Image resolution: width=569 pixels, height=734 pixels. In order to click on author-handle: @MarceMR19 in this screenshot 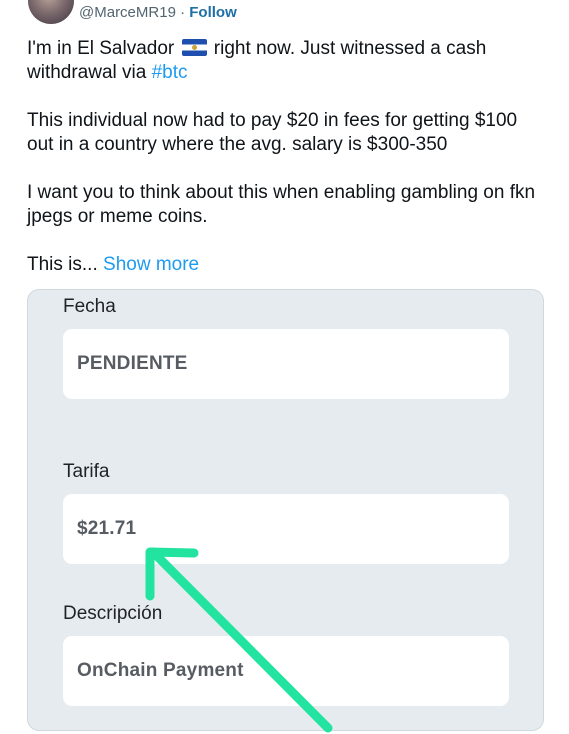, I will do `click(127, 12)`.